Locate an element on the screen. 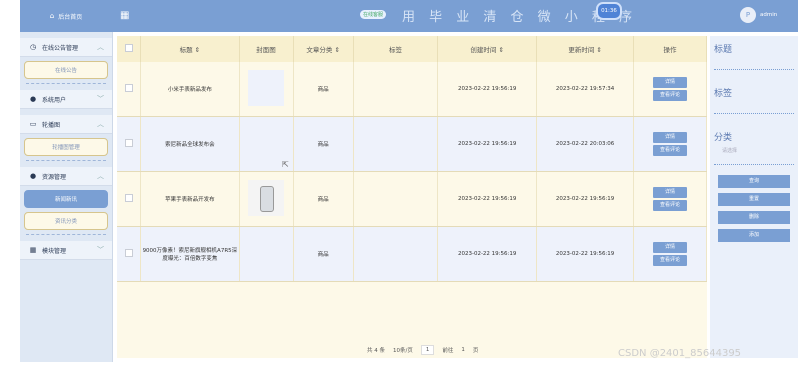  pager-size-select: 10条/页 is located at coordinates (403, 350).